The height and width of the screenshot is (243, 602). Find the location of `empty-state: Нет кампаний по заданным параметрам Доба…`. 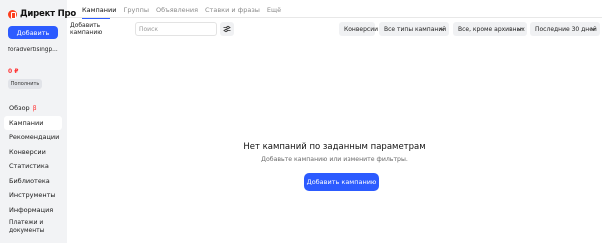

empty-state: Нет кампаний по заданным параметрам Доба… is located at coordinates (334, 152).